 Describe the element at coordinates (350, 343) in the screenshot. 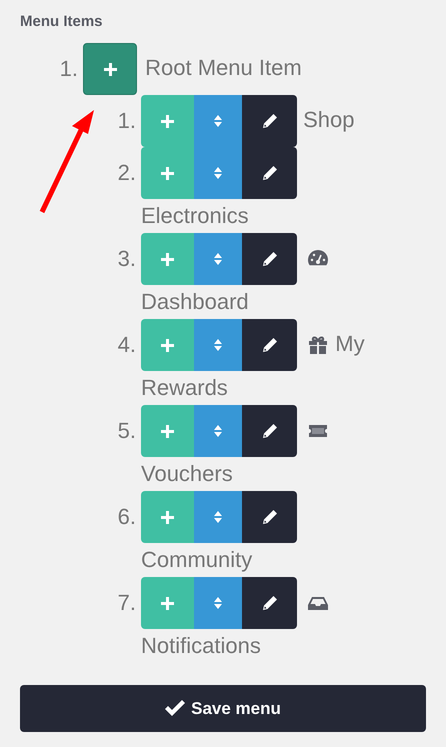

I see `menu-item-label-word: My` at that location.